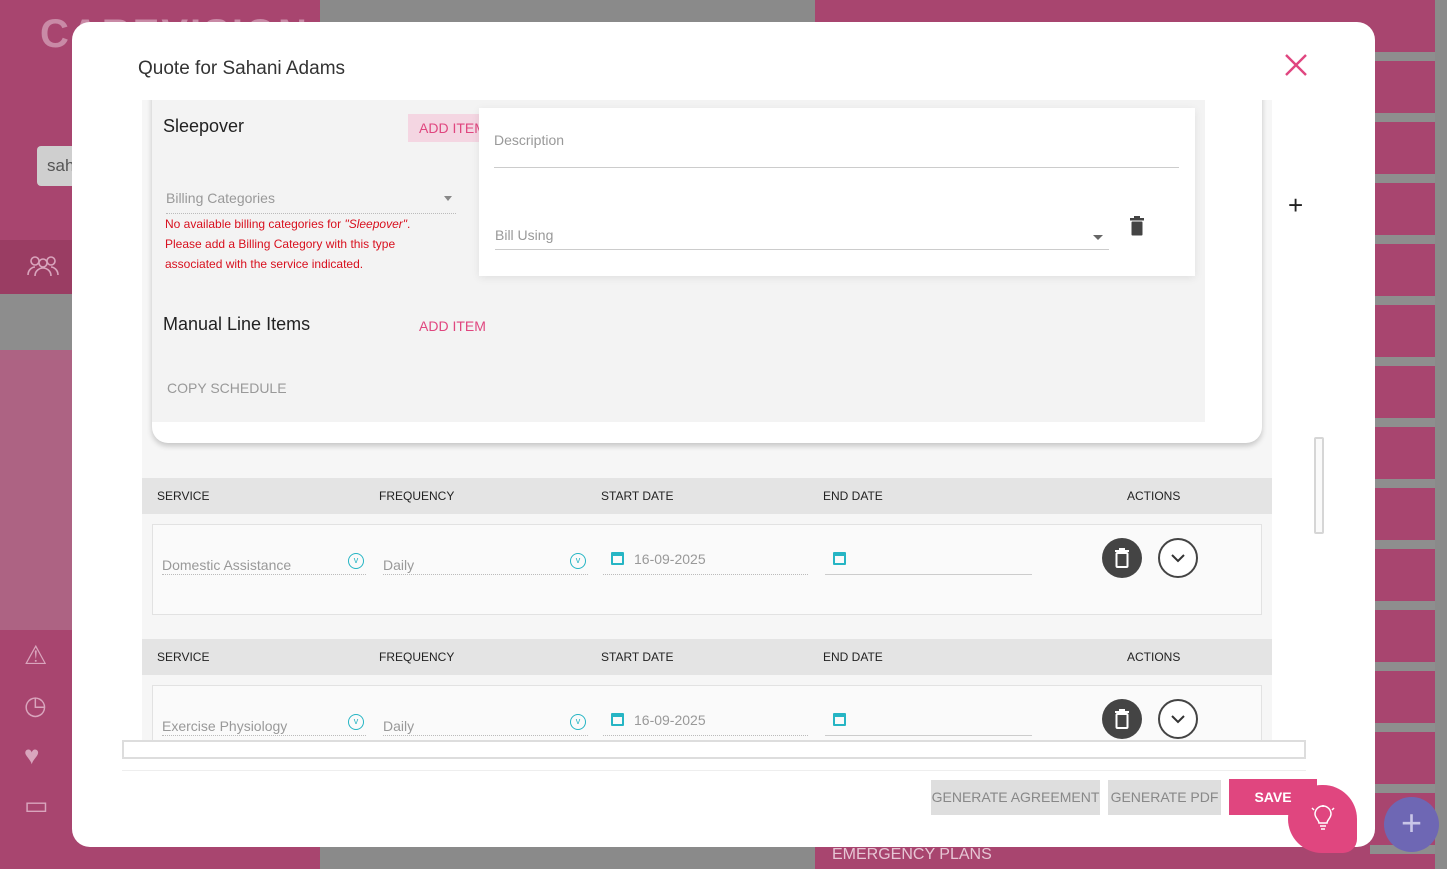  What do you see at coordinates (714, 770) in the screenshot?
I see `footer-divider` at bounding box center [714, 770].